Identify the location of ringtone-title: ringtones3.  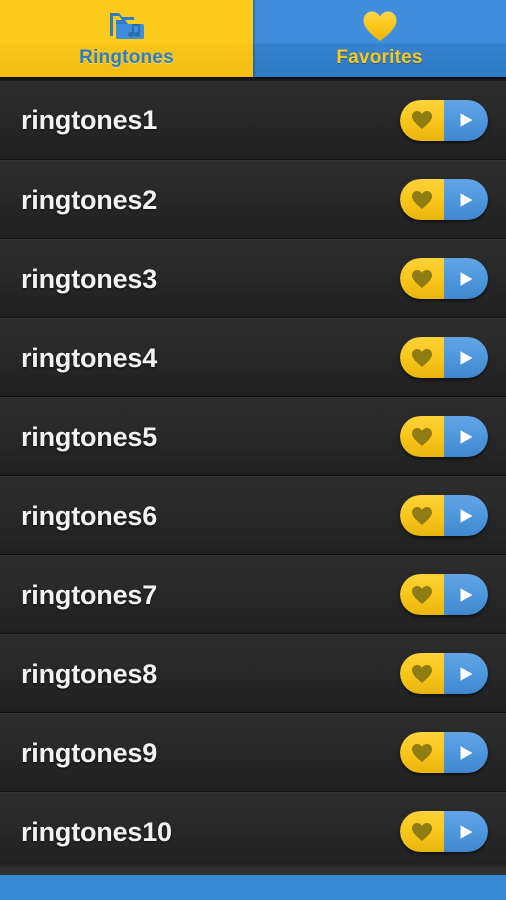
(89, 278).